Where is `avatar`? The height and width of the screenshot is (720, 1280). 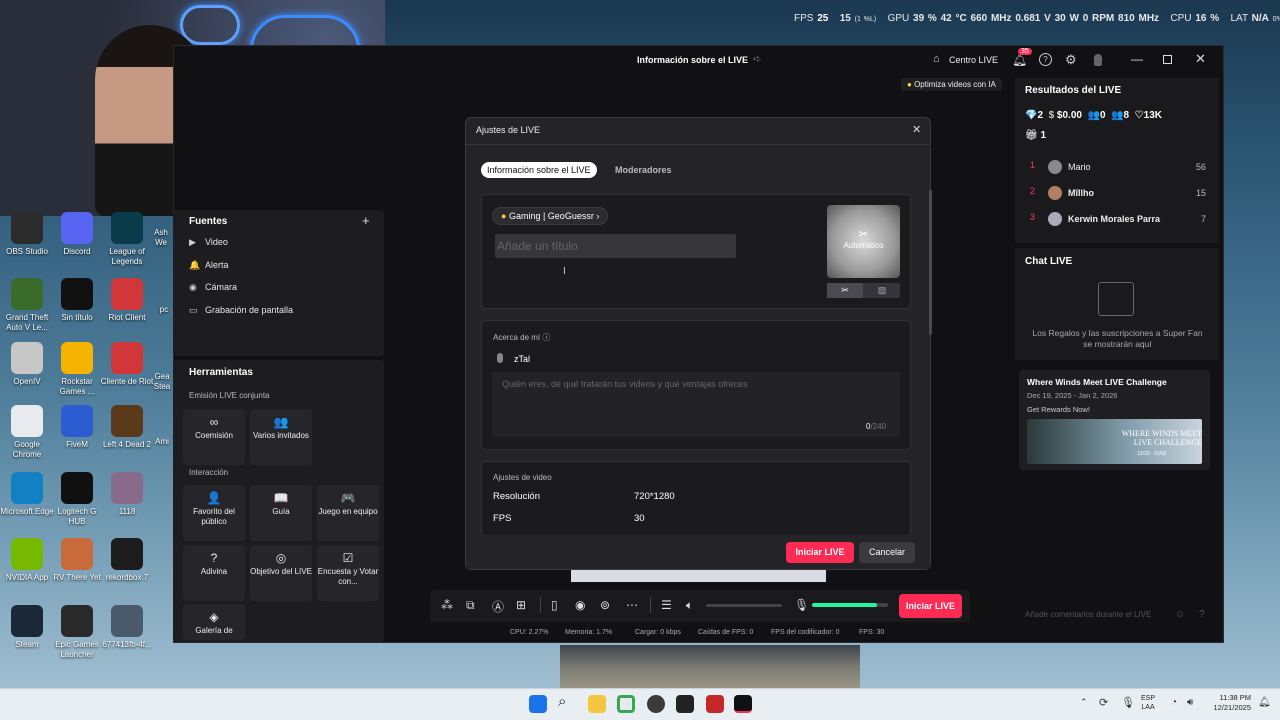
avatar is located at coordinates (1098, 60).